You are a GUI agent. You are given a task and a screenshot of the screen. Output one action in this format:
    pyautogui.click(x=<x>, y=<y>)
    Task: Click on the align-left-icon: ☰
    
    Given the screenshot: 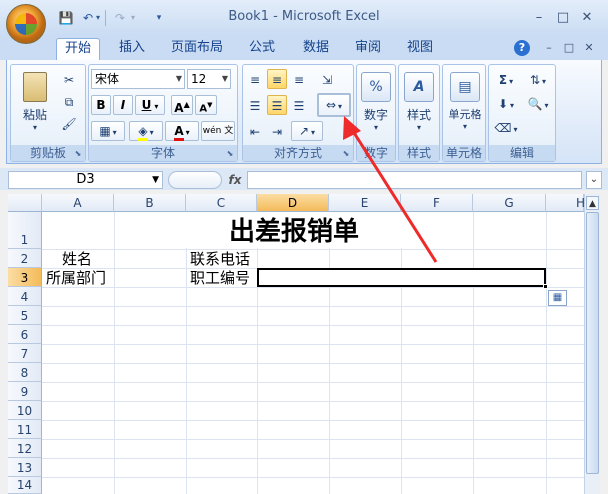 What is the action you would take?
    pyautogui.click(x=255, y=105)
    